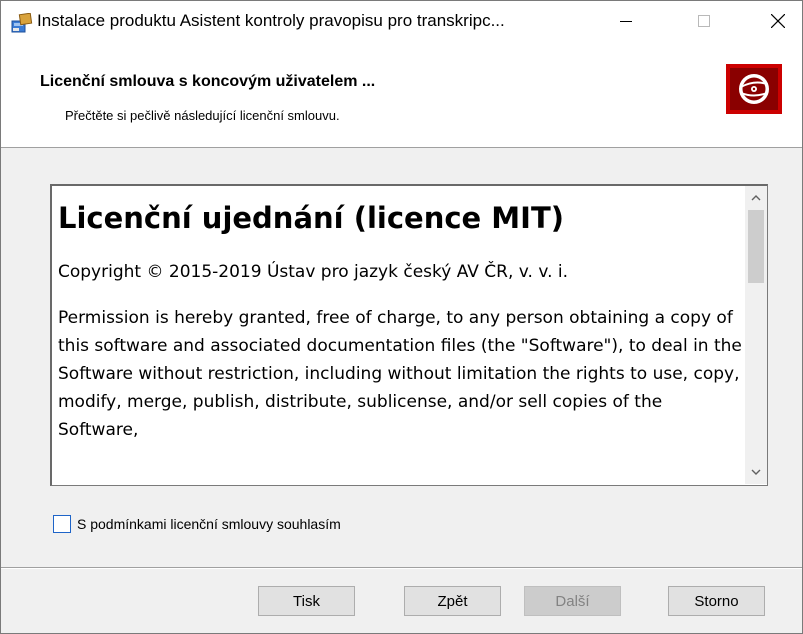 The height and width of the screenshot is (634, 803). What do you see at coordinates (756, 335) in the screenshot?
I see `license-scrollbar` at bounding box center [756, 335].